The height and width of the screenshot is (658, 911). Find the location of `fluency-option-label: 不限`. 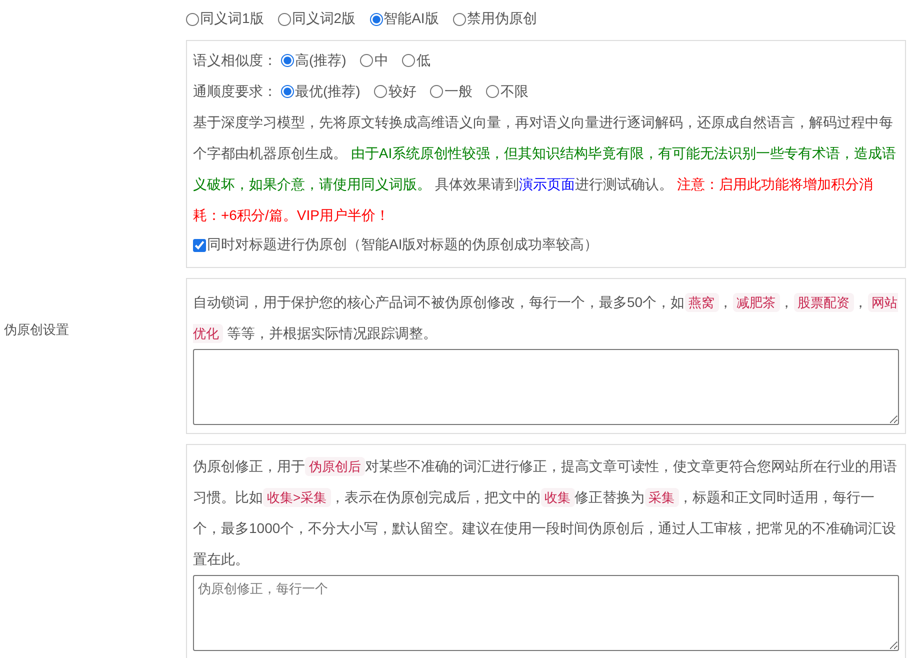

fluency-option-label: 不限 is located at coordinates (514, 91).